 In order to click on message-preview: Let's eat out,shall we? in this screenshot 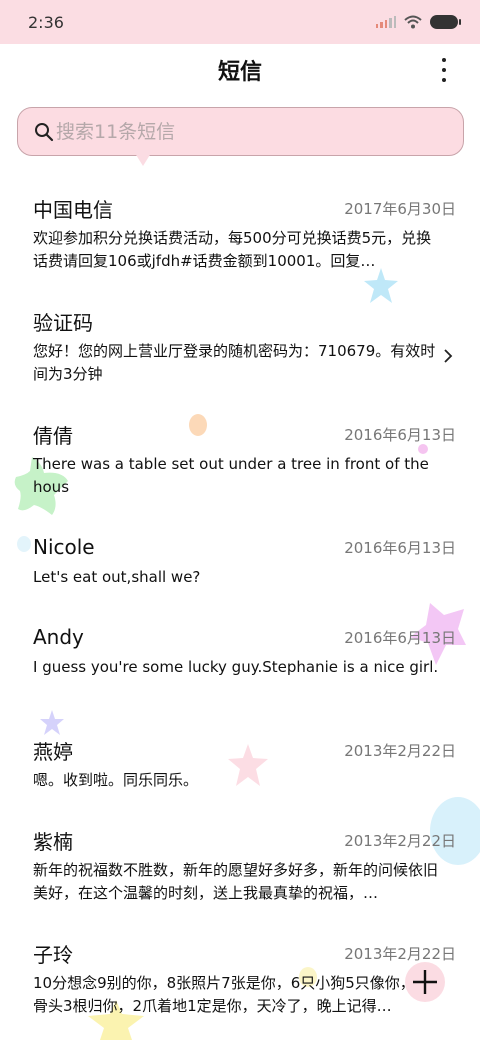, I will do `click(117, 577)`.